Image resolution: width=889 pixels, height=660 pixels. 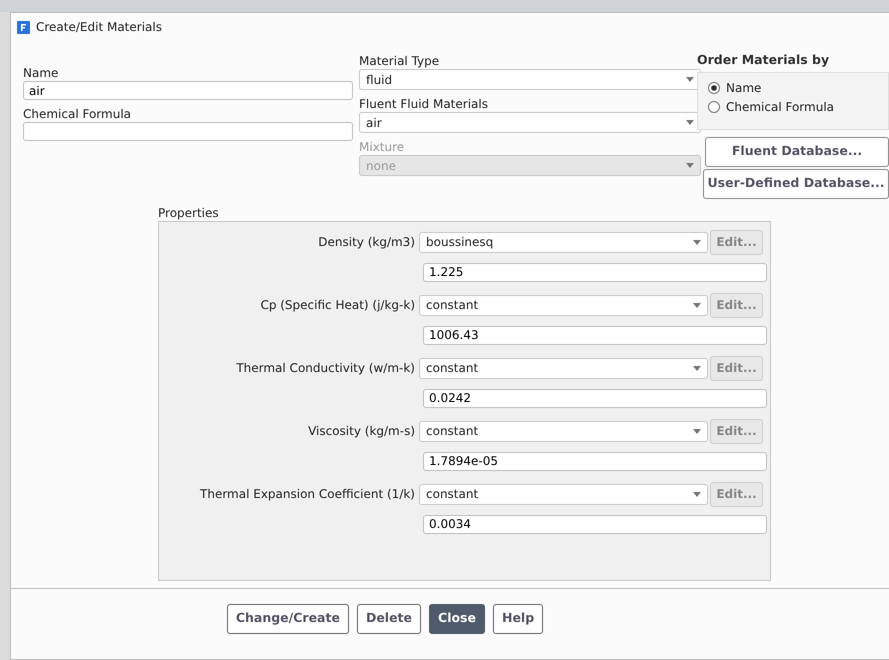 What do you see at coordinates (287, 619) in the screenshot?
I see `action-button: Change/Create` at bounding box center [287, 619].